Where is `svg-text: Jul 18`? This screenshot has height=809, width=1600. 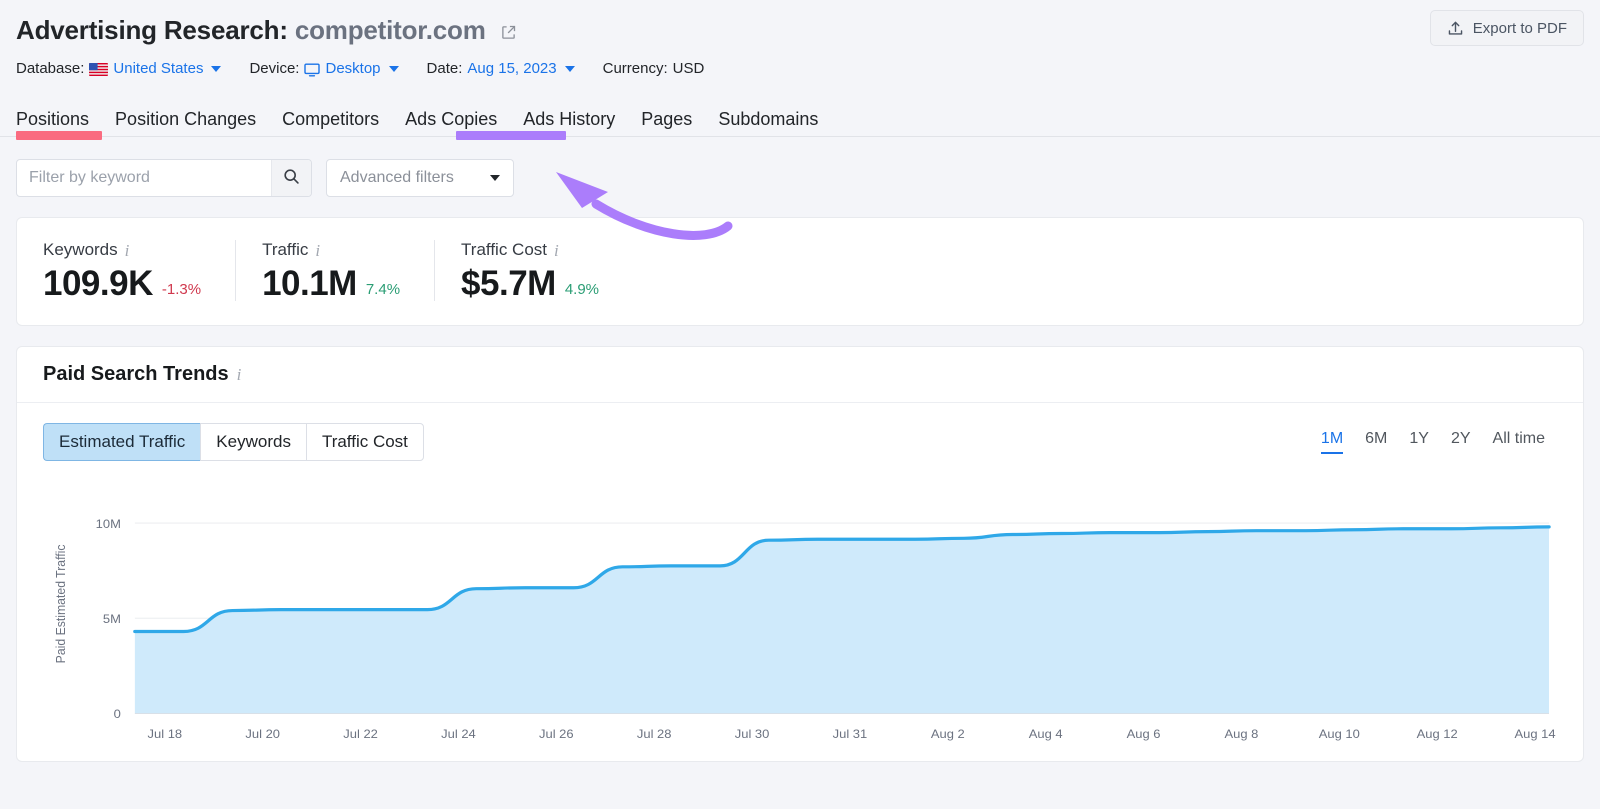 svg-text: Jul 18 is located at coordinates (165, 734).